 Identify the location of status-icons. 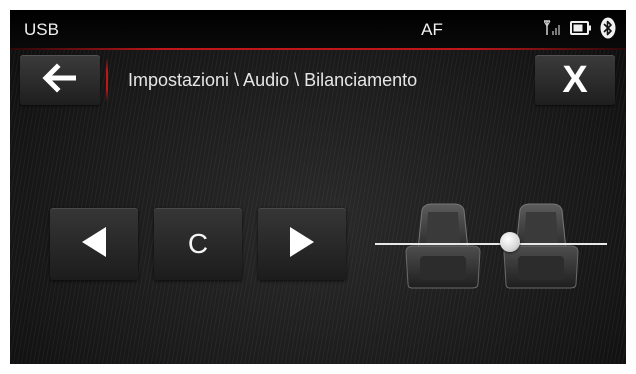
(579, 30).